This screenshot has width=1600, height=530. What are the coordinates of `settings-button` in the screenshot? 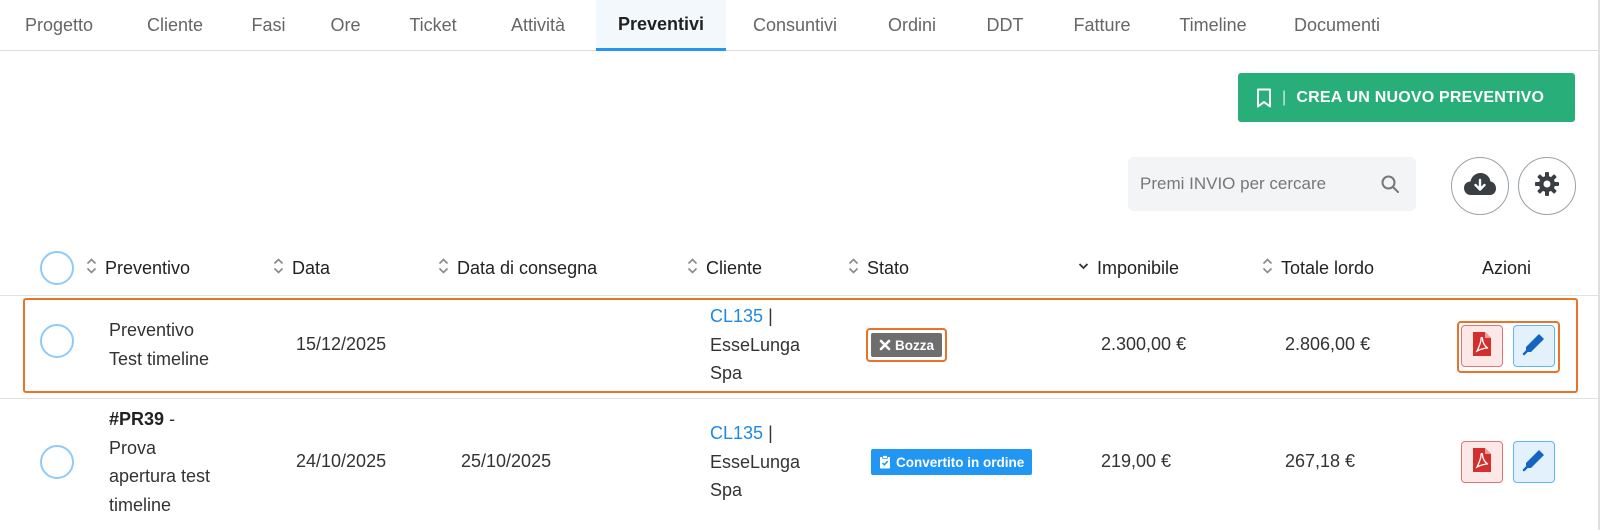 It's located at (1547, 186).